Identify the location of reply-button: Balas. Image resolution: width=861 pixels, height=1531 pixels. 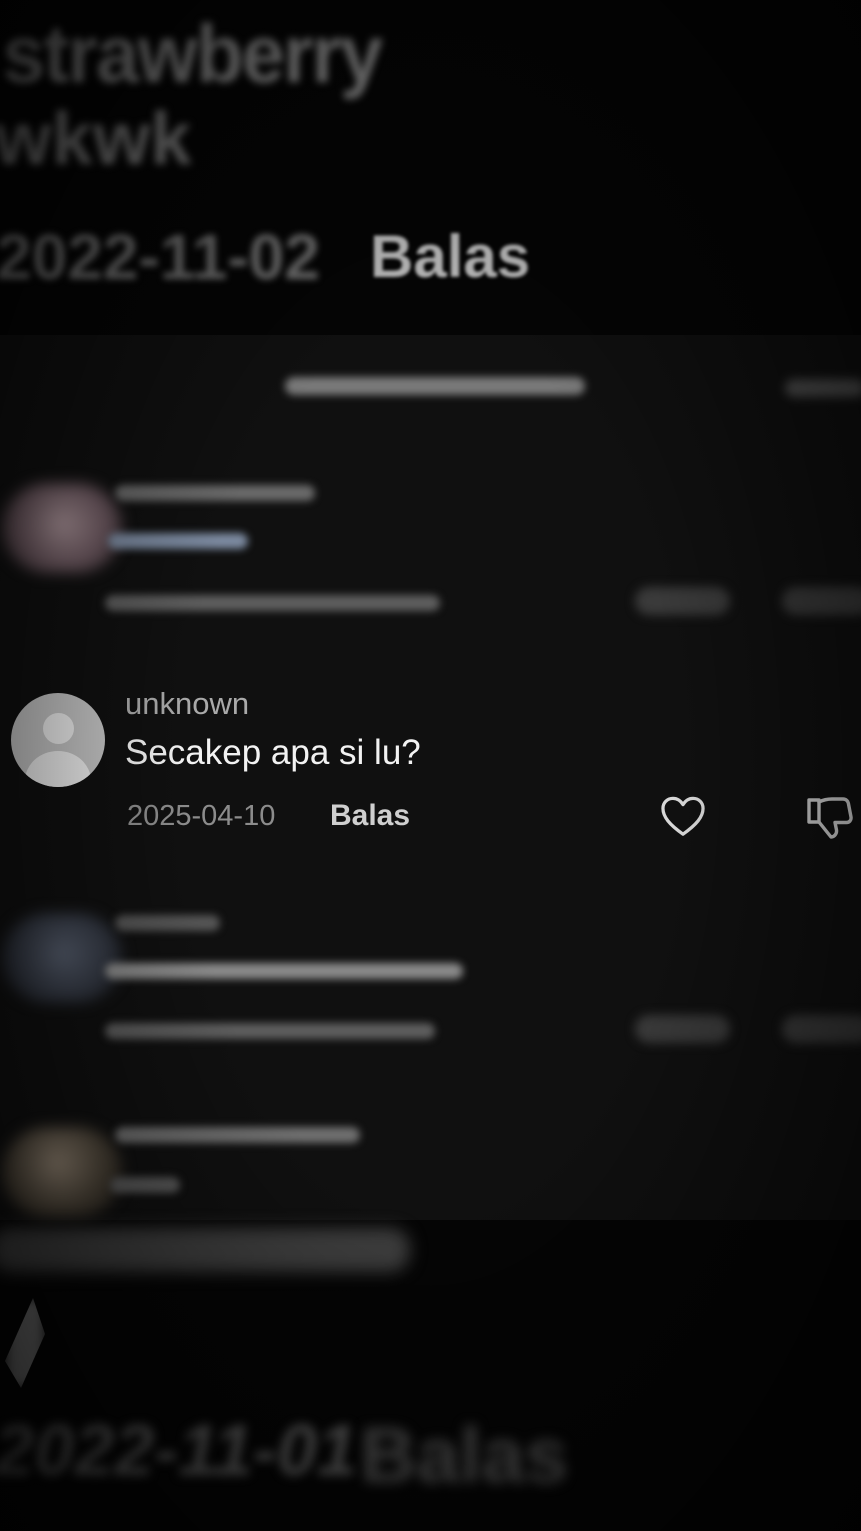
(370, 816).